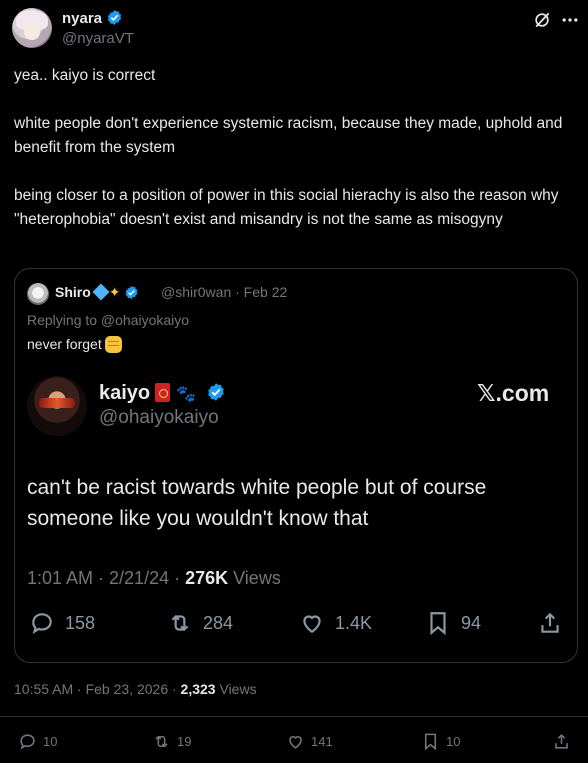 The image size is (588, 763). Describe the element at coordinates (453, 623) in the screenshot. I see `embedded-bookmark: 94` at that location.